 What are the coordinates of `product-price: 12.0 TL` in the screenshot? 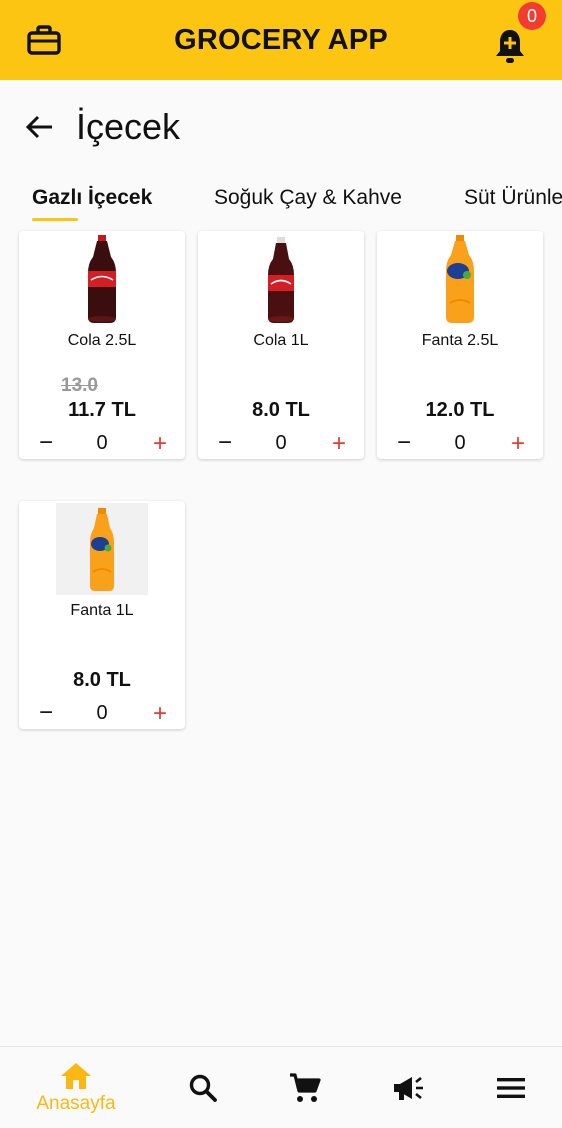 It's located at (460, 410).